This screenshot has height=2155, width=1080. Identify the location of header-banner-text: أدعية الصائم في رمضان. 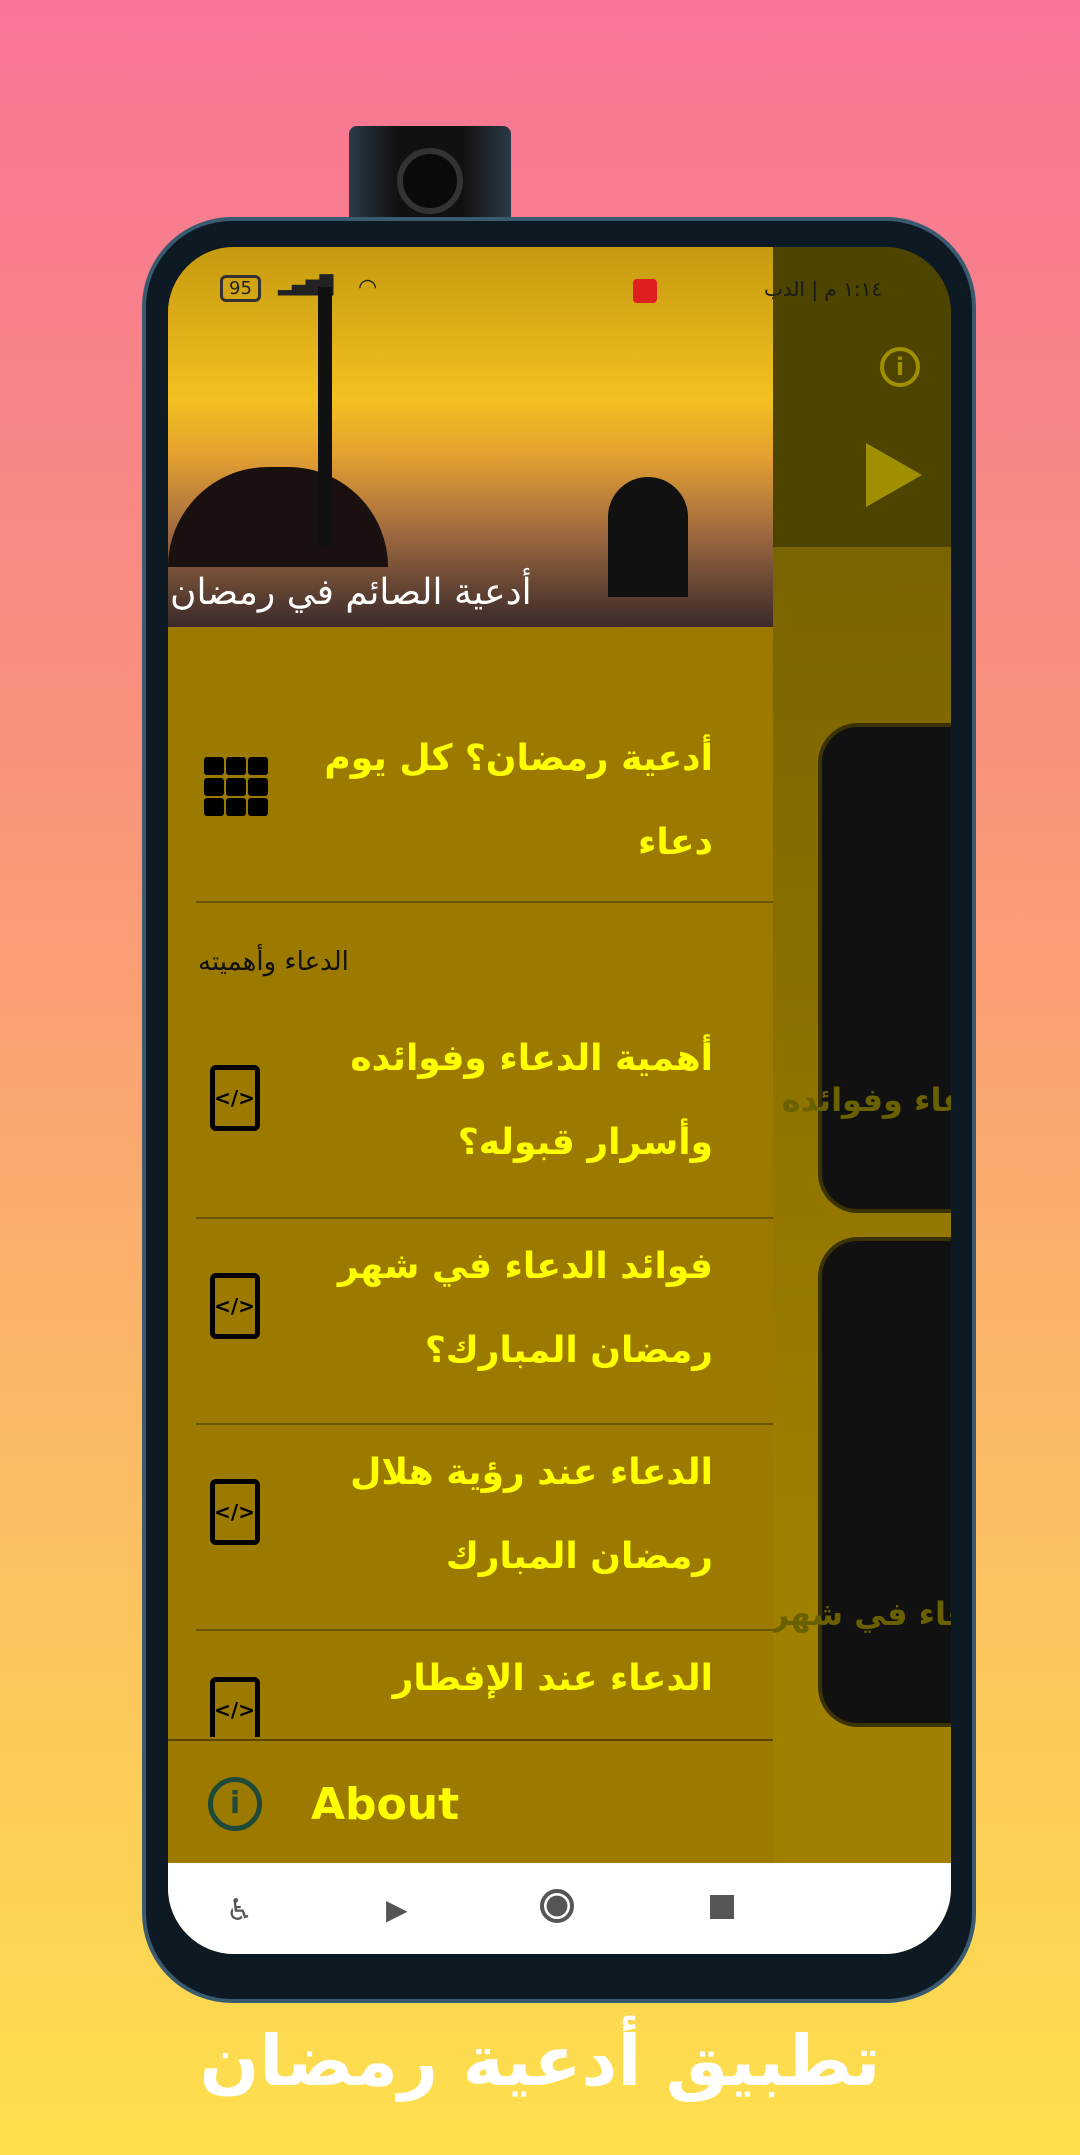
(351, 592).